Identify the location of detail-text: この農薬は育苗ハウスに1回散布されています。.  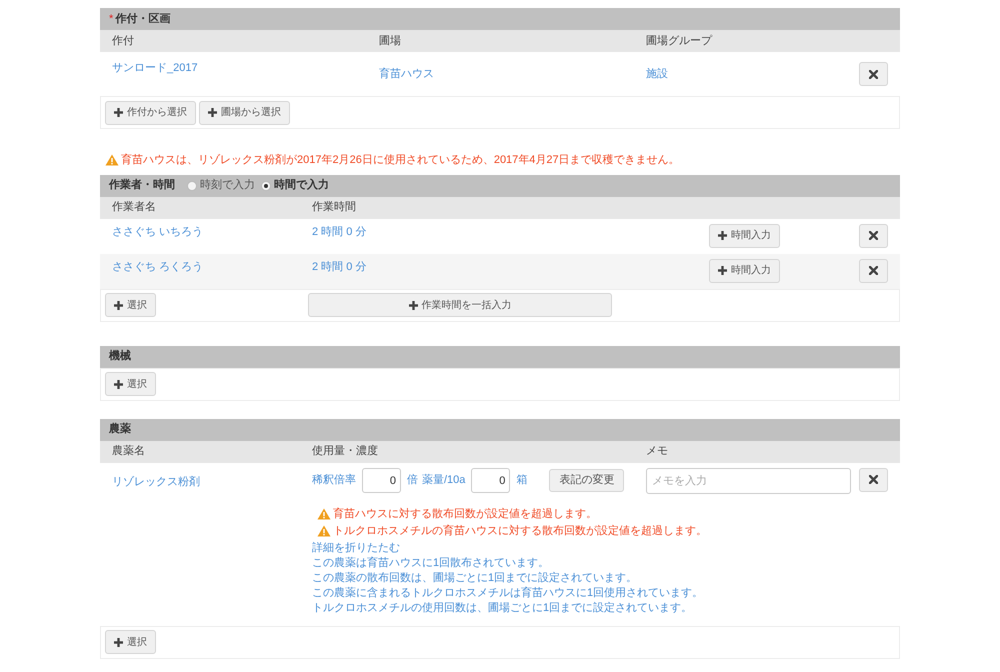
(431, 563).